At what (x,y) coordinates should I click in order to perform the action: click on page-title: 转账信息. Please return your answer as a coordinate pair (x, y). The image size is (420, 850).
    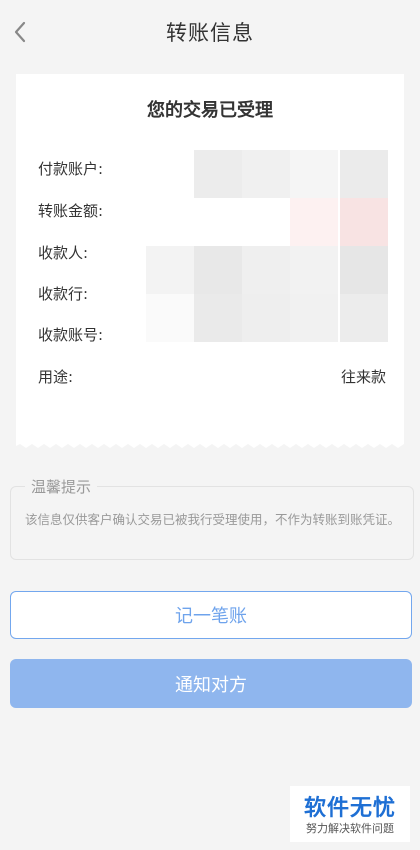
    Looking at the image, I should click on (210, 33).